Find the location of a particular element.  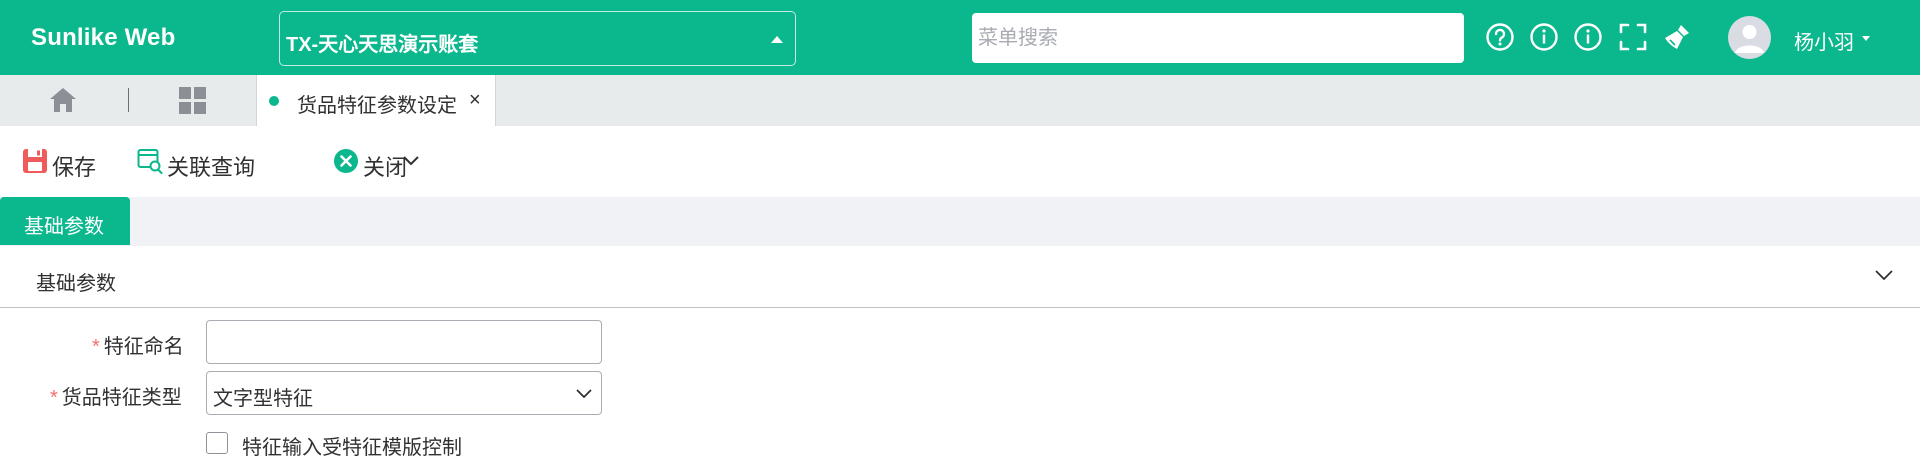

save-icon is located at coordinates (35, 161).